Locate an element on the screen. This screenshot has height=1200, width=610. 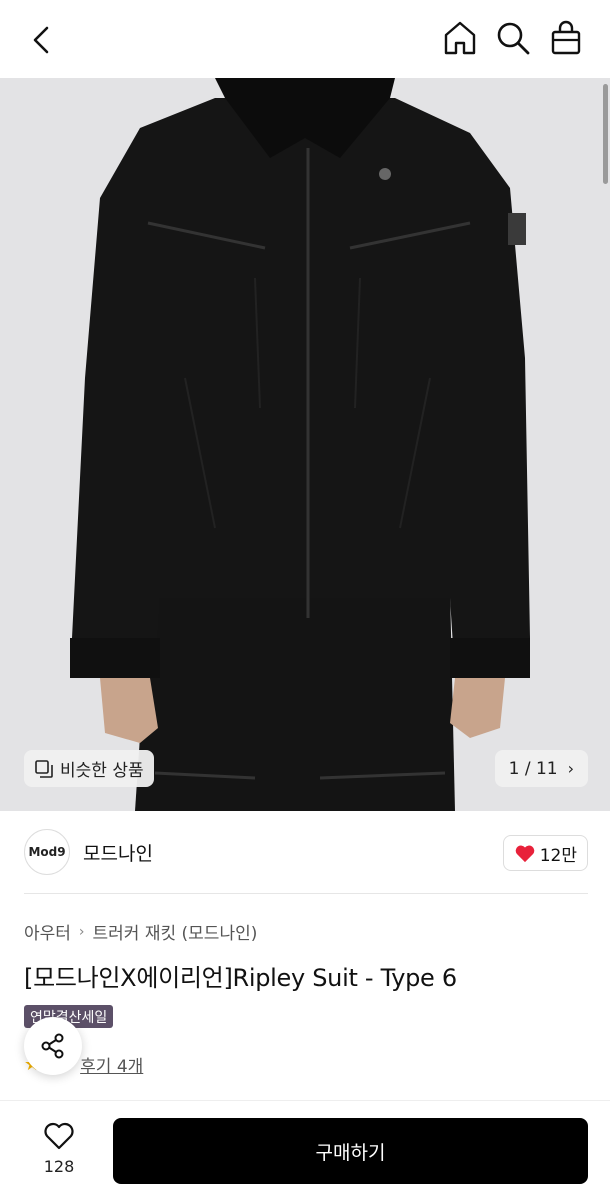
home-icon is located at coordinates (460, 38).